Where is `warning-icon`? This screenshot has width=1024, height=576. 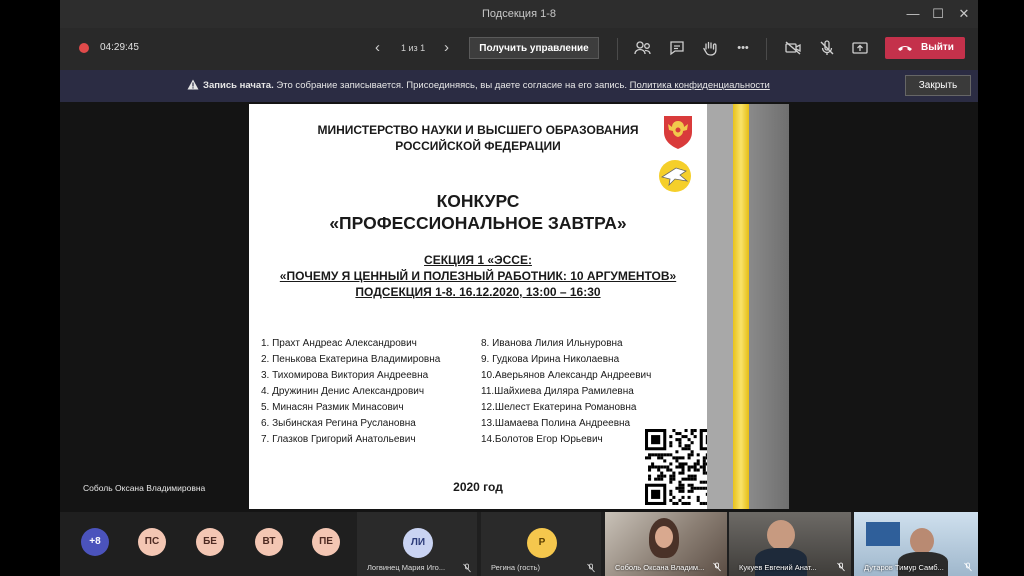 warning-icon is located at coordinates (193, 84).